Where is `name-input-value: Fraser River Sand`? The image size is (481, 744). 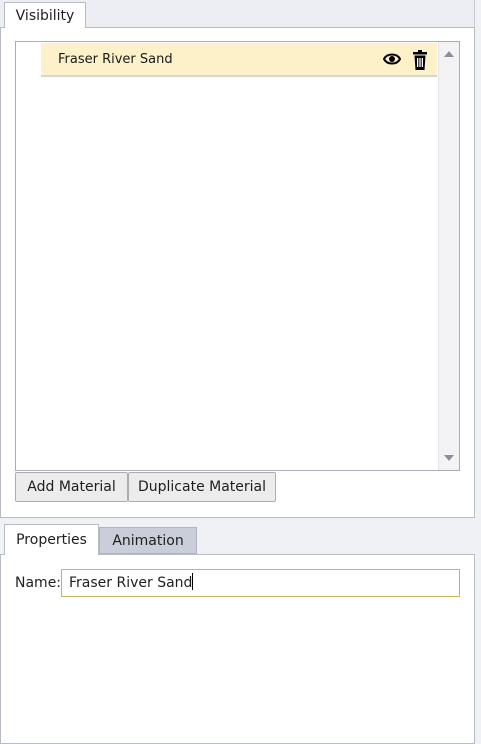
name-input-value: Fraser River Sand is located at coordinates (131, 583).